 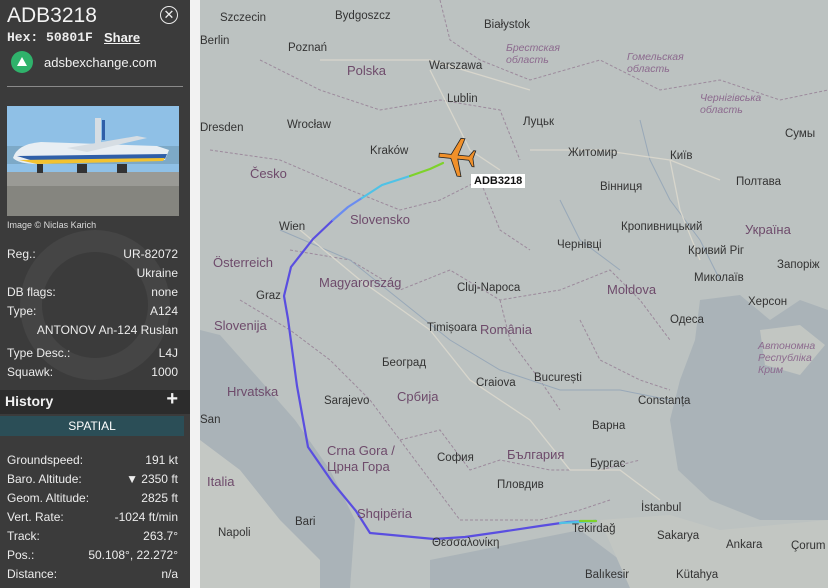 What do you see at coordinates (678, 536) in the screenshot?
I see `map-label-sakarya: Sakarya` at bounding box center [678, 536].